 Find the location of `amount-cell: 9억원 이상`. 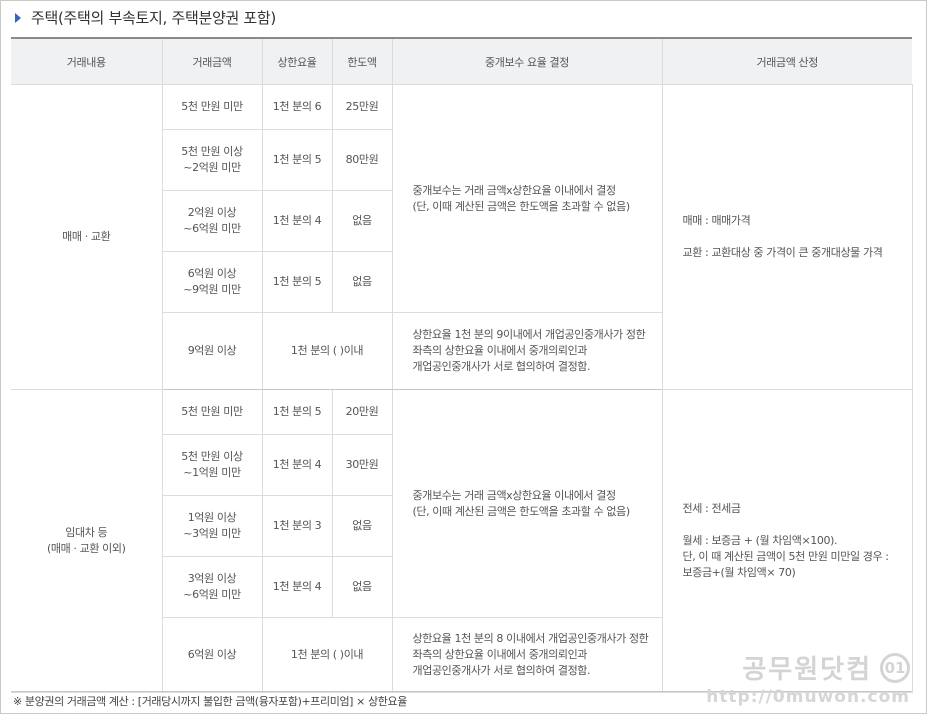

amount-cell: 9억원 이상 is located at coordinates (212, 351).